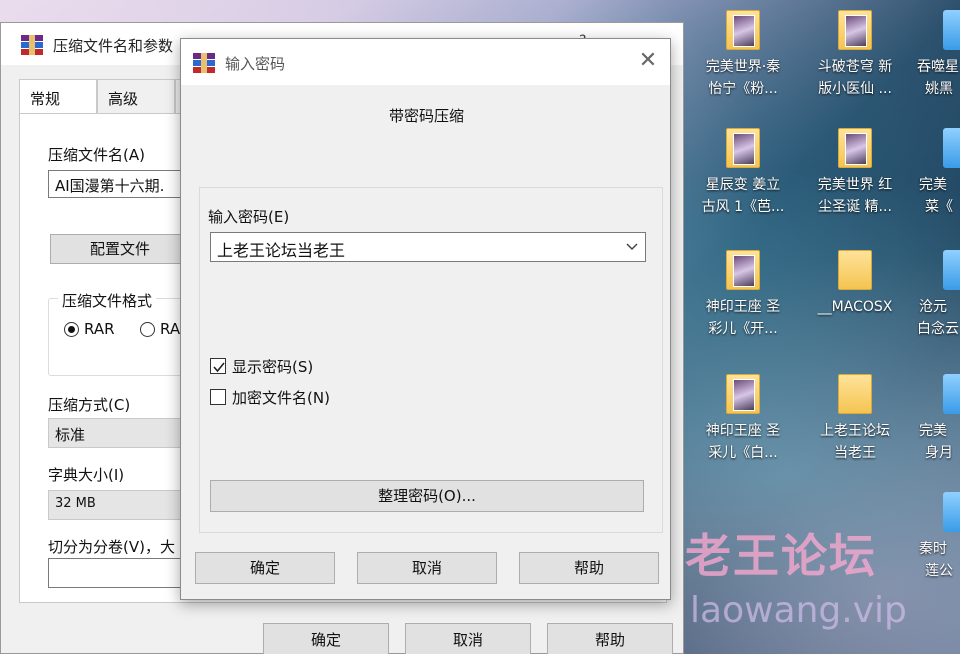  Describe the element at coordinates (111, 547) in the screenshot. I see `split-label: 切分为分卷(V)，大` at that location.